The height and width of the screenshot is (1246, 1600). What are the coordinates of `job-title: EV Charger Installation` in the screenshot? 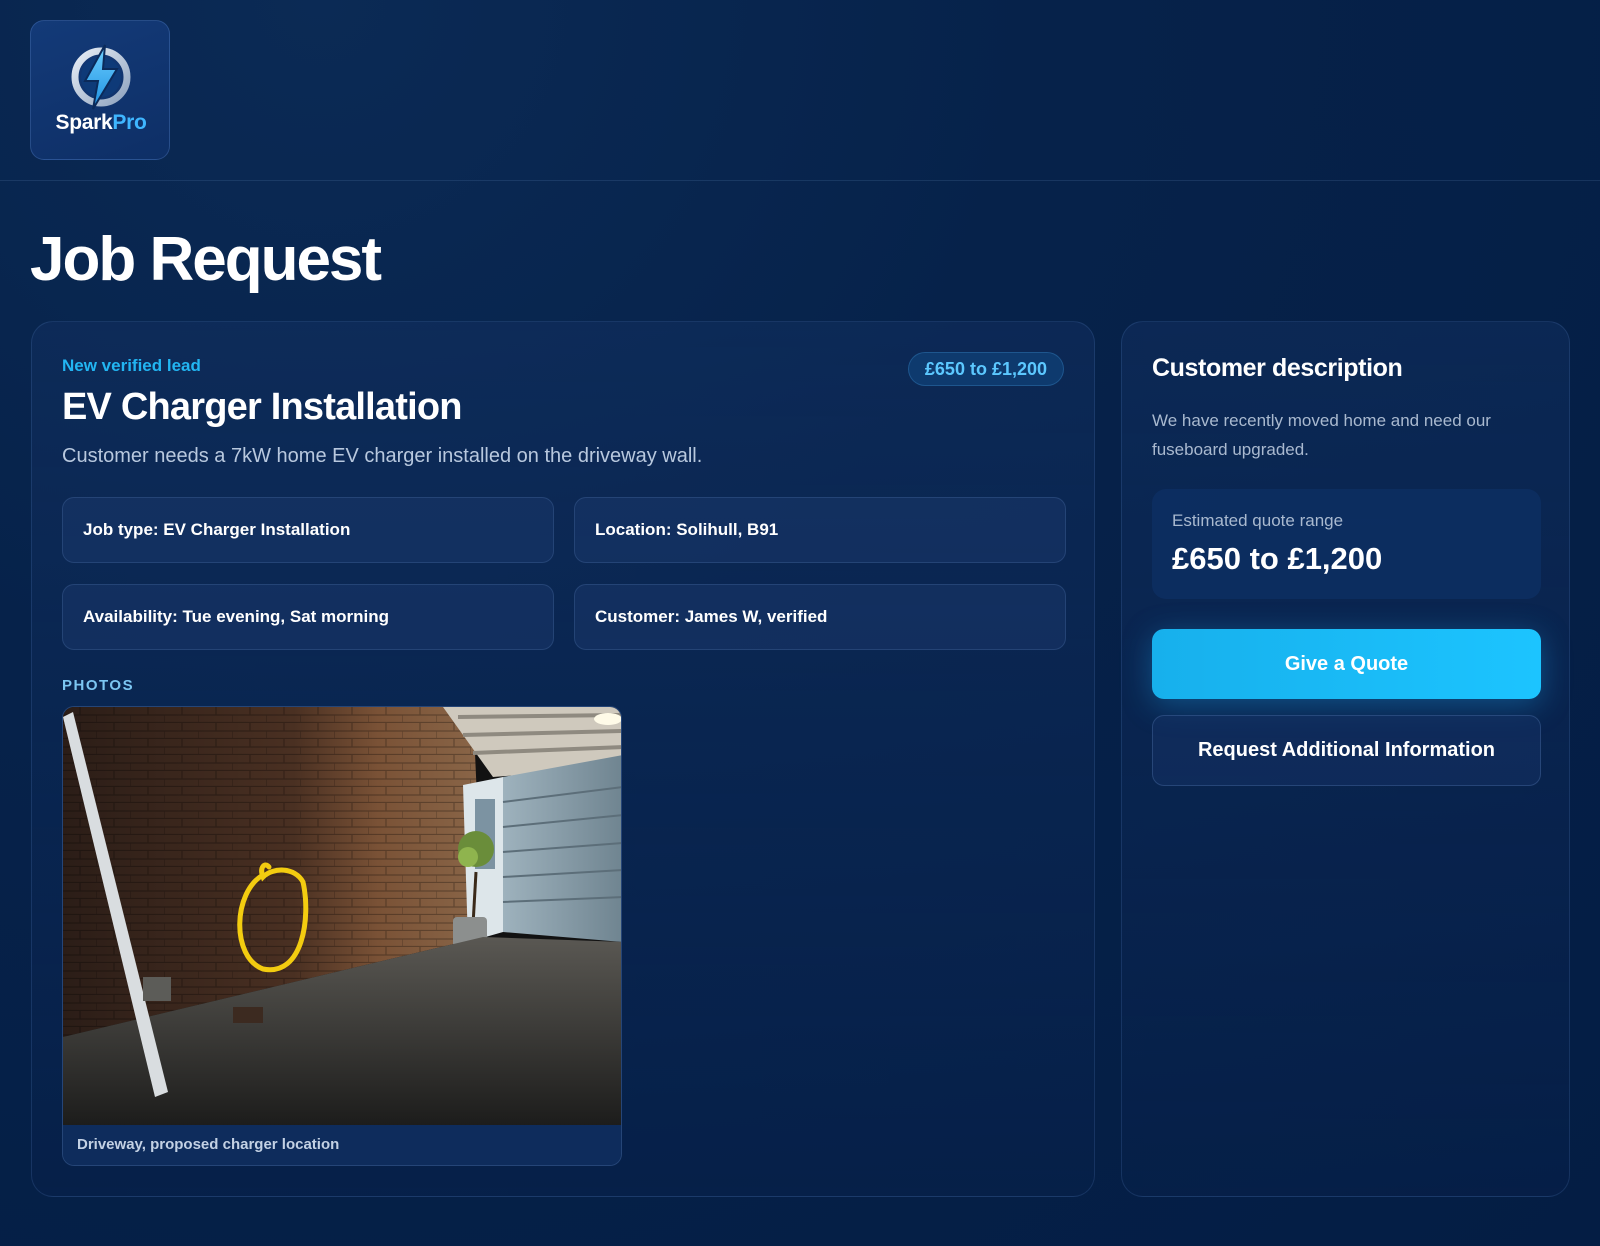 It's located at (262, 407).